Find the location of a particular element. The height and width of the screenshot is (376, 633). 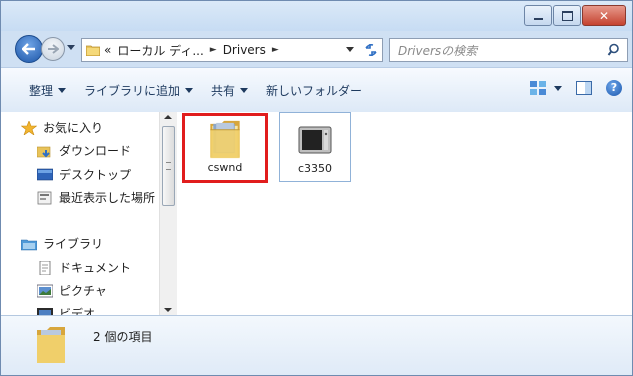

address-row: « ローカル ディ... ► Drivers ► Driversの検索 is located at coordinates (316, 48).